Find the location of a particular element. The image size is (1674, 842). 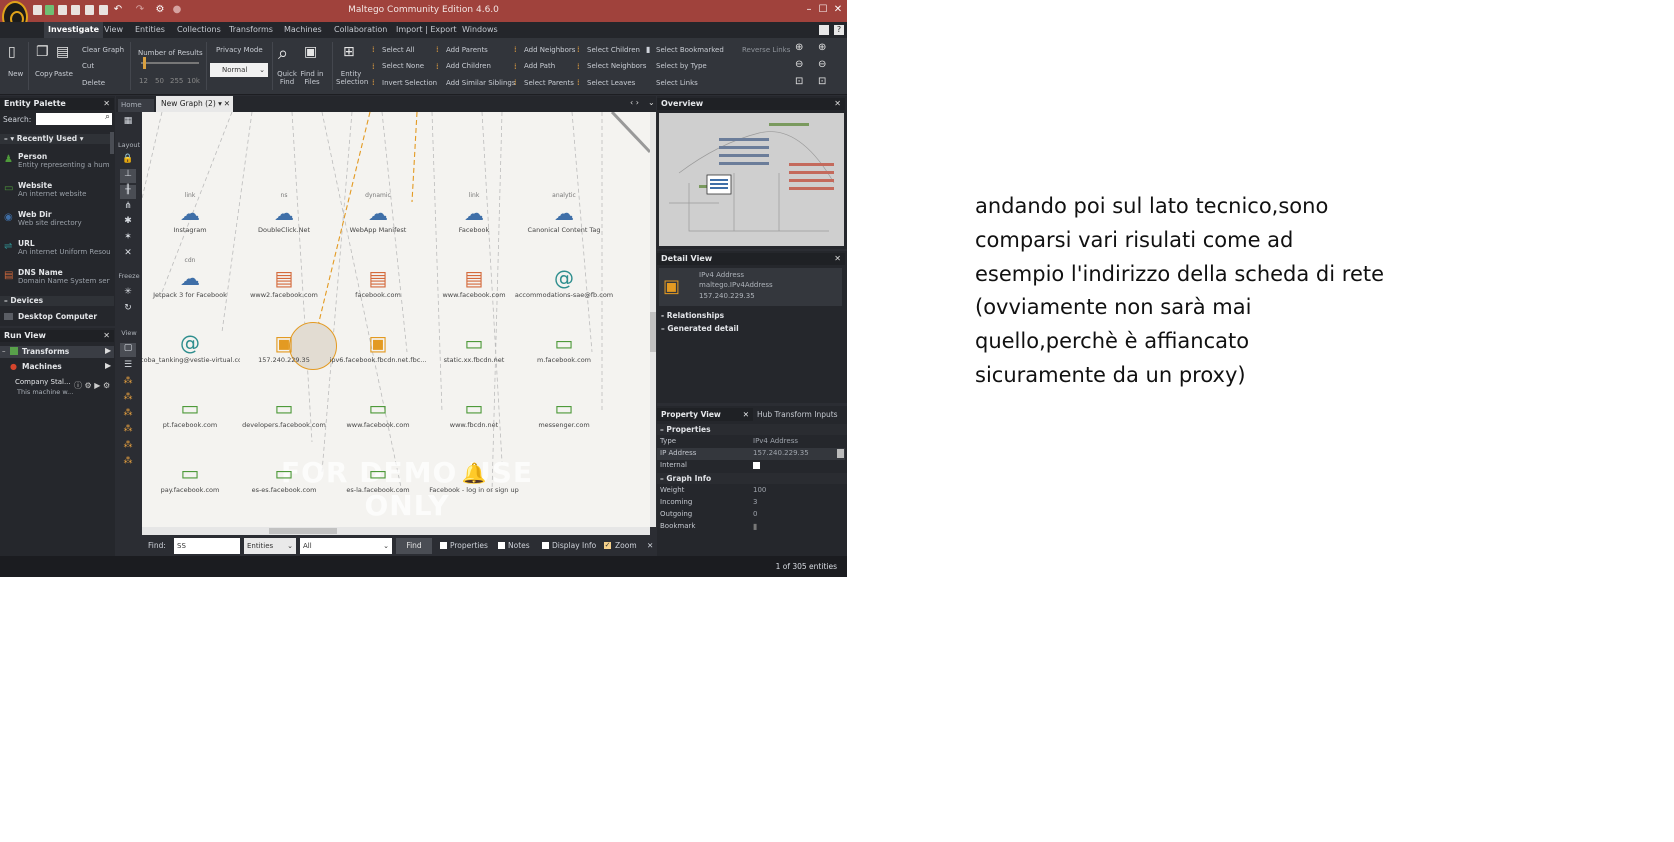

zoom-out-icon: ⊖ is located at coordinates (799, 64).